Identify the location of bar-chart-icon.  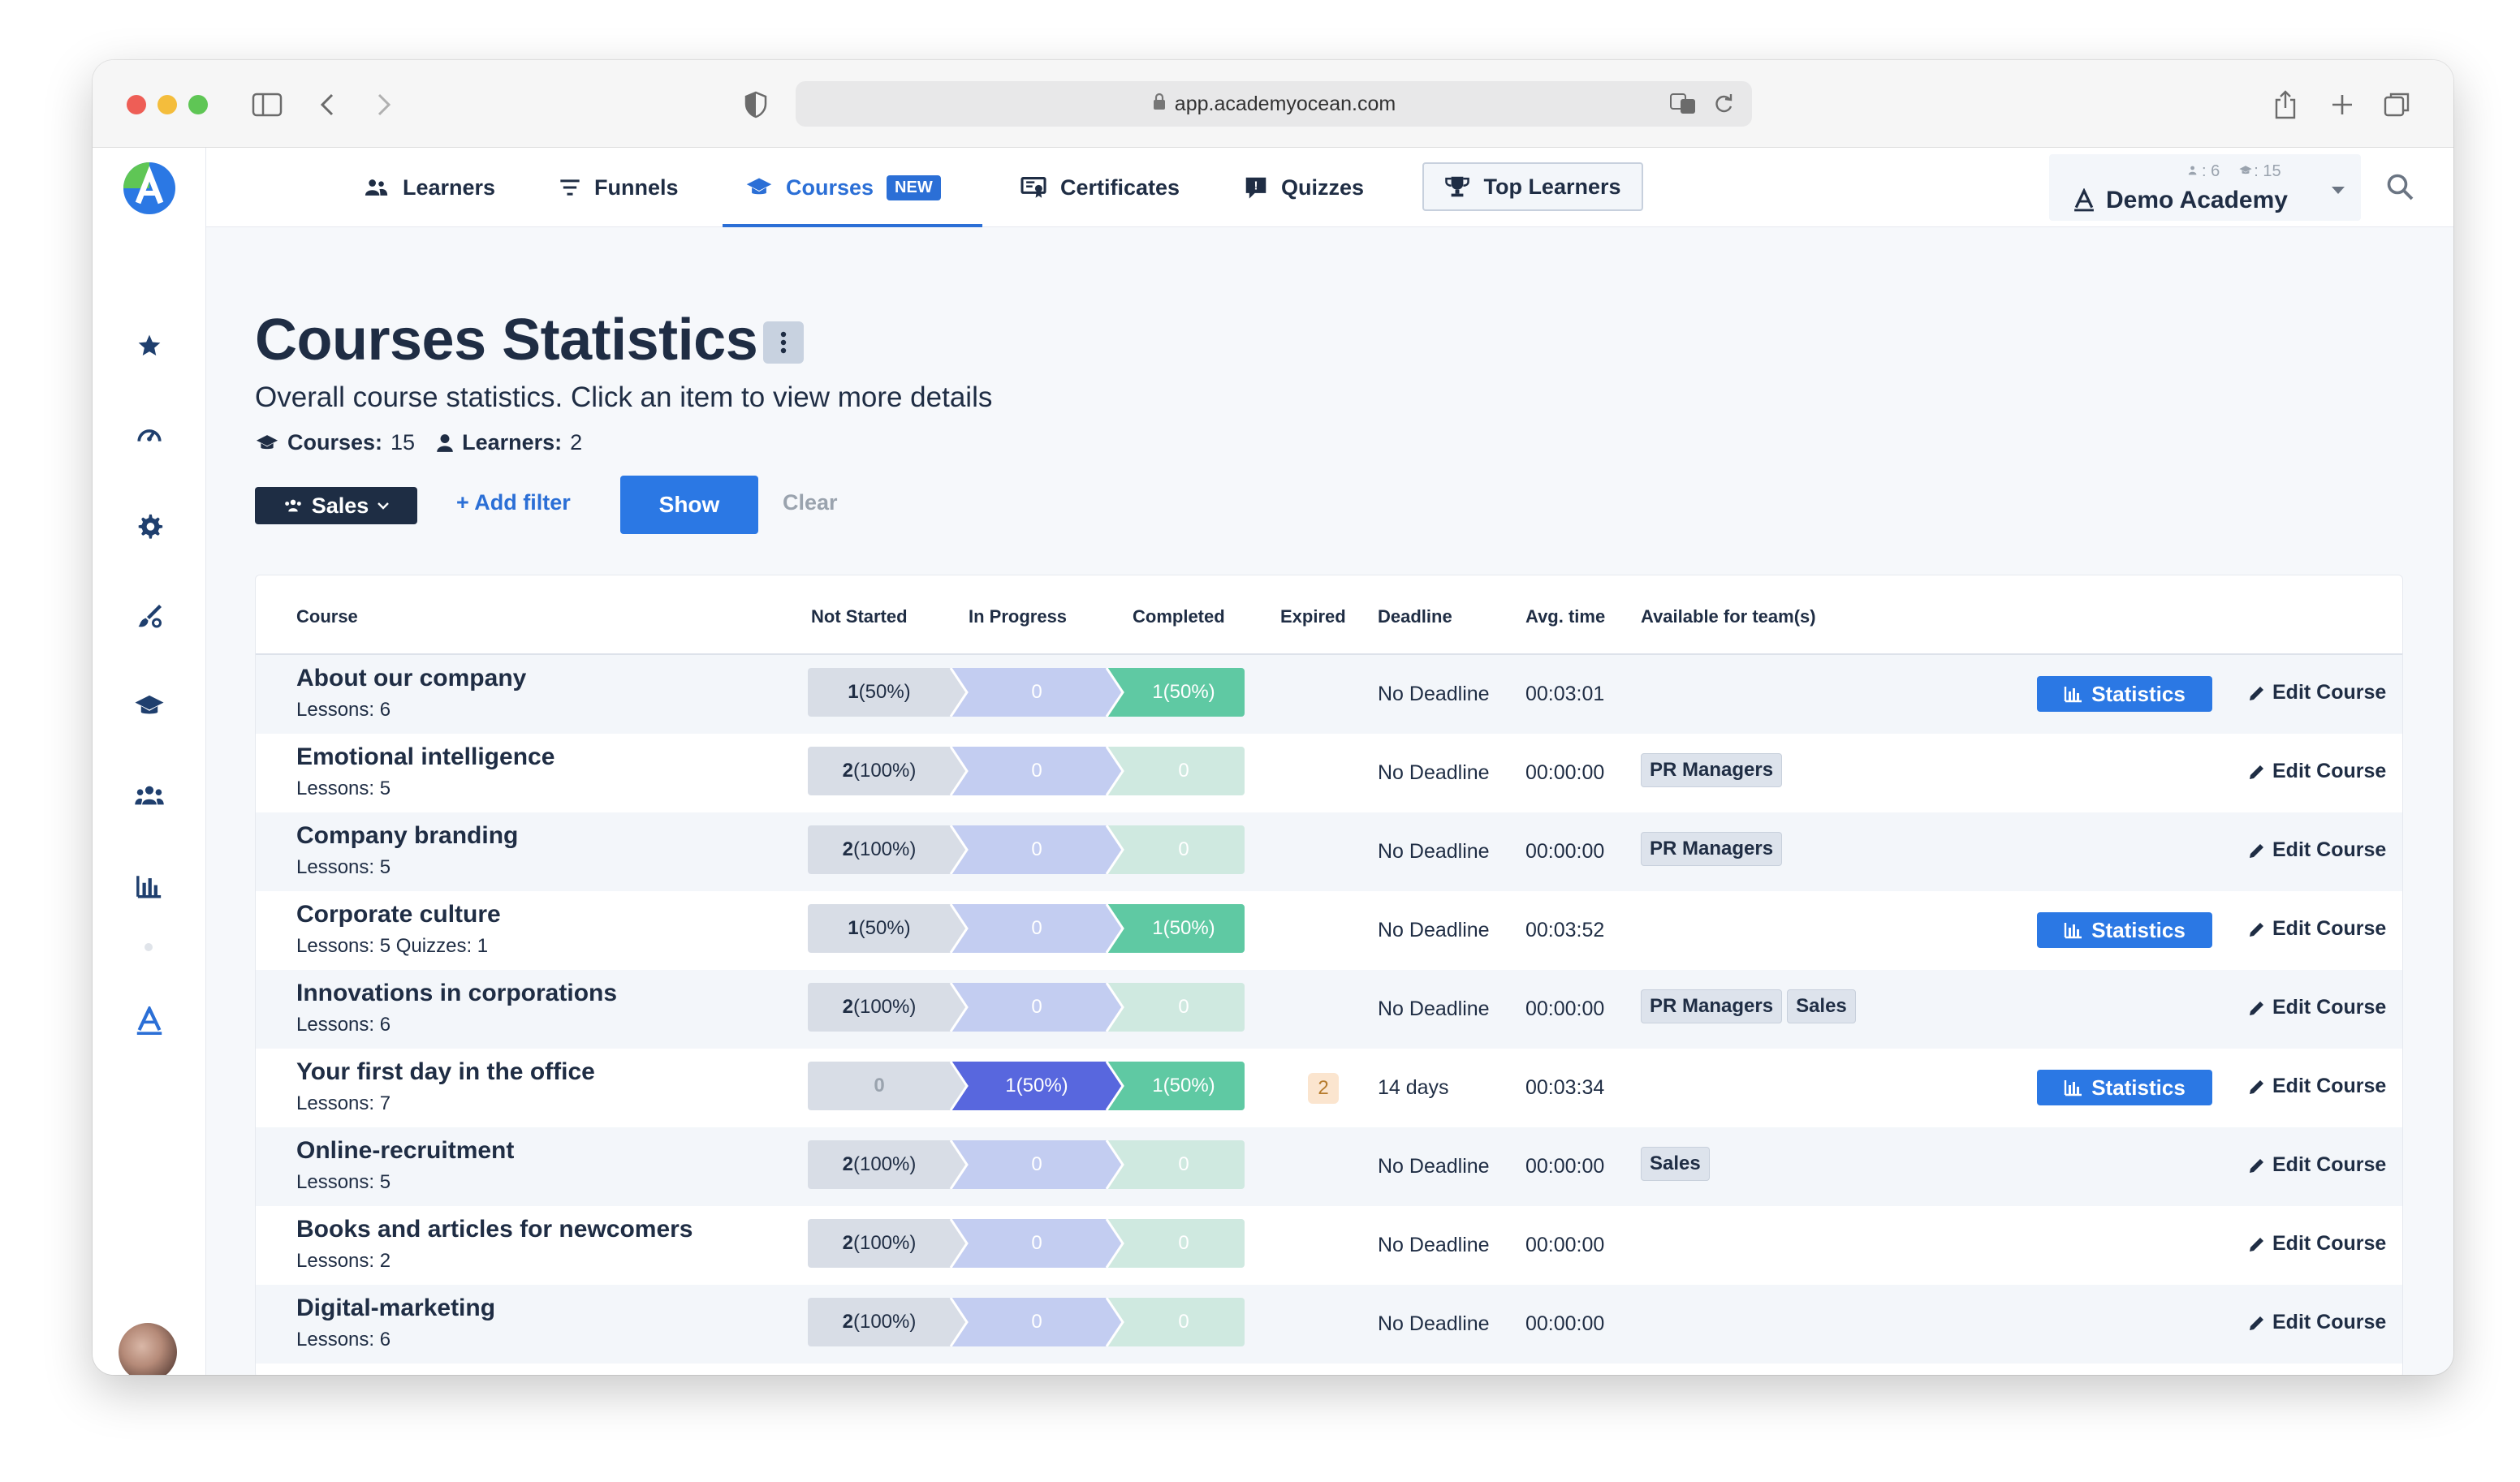
(2073, 695).